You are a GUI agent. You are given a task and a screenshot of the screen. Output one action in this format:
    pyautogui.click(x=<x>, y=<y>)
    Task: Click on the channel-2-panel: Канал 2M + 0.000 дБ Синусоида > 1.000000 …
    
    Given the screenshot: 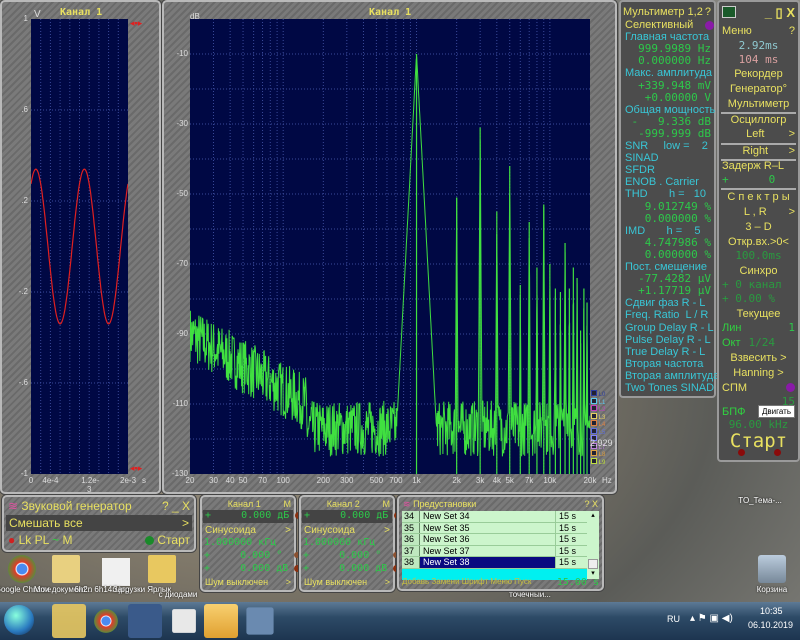 What is the action you would take?
    pyautogui.click(x=350, y=543)
    